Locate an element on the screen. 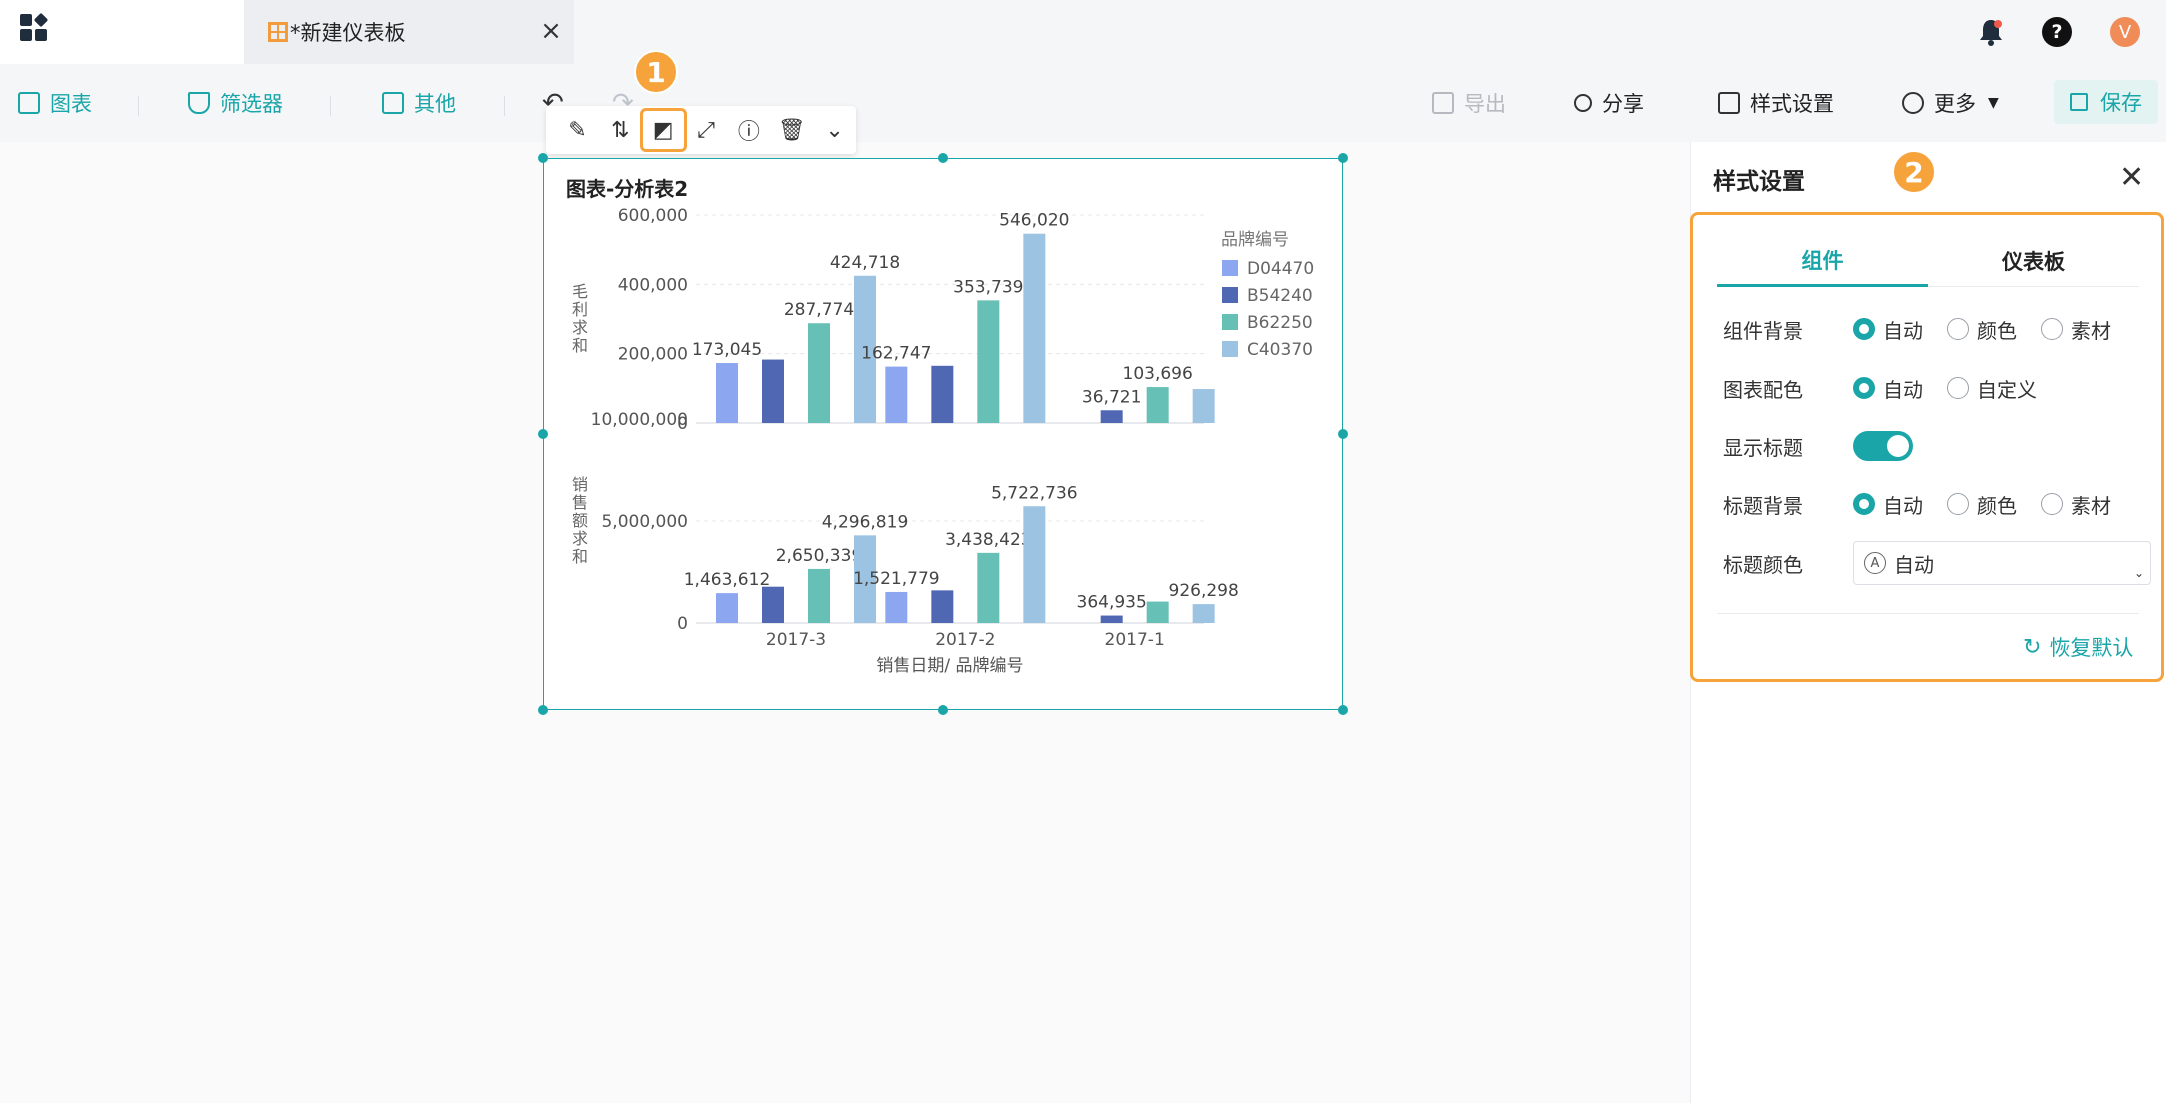 The height and width of the screenshot is (1103, 2166). title-color-select: A 自动 ⌄ is located at coordinates (2002, 563).